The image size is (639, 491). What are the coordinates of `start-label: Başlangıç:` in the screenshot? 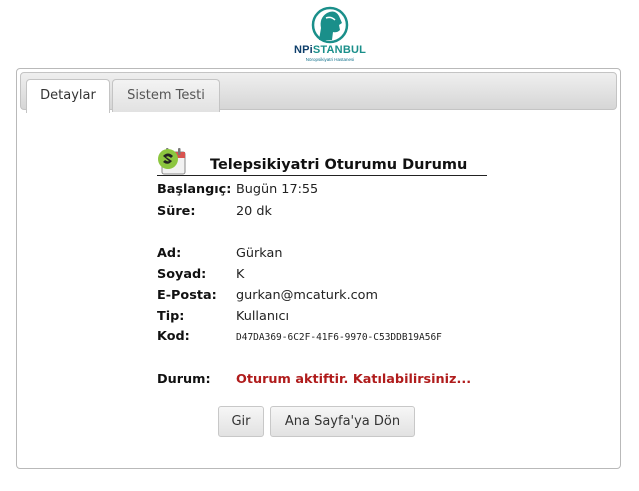 It's located at (194, 189).